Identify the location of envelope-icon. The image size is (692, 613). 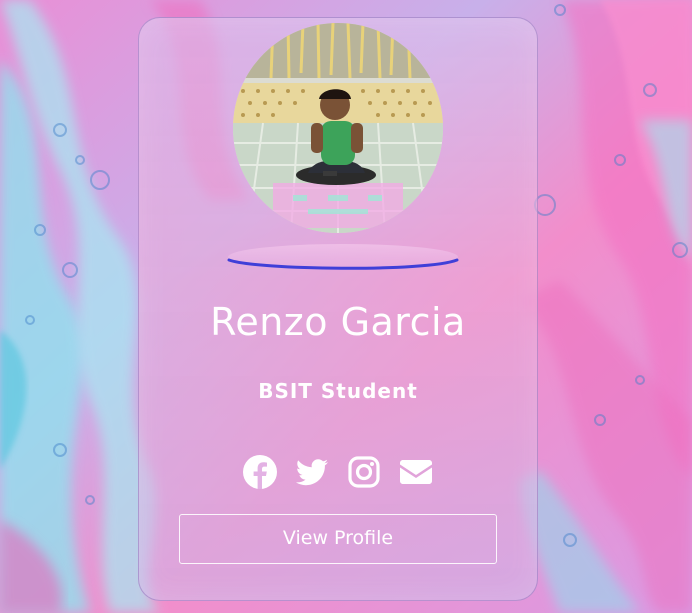
(416, 472).